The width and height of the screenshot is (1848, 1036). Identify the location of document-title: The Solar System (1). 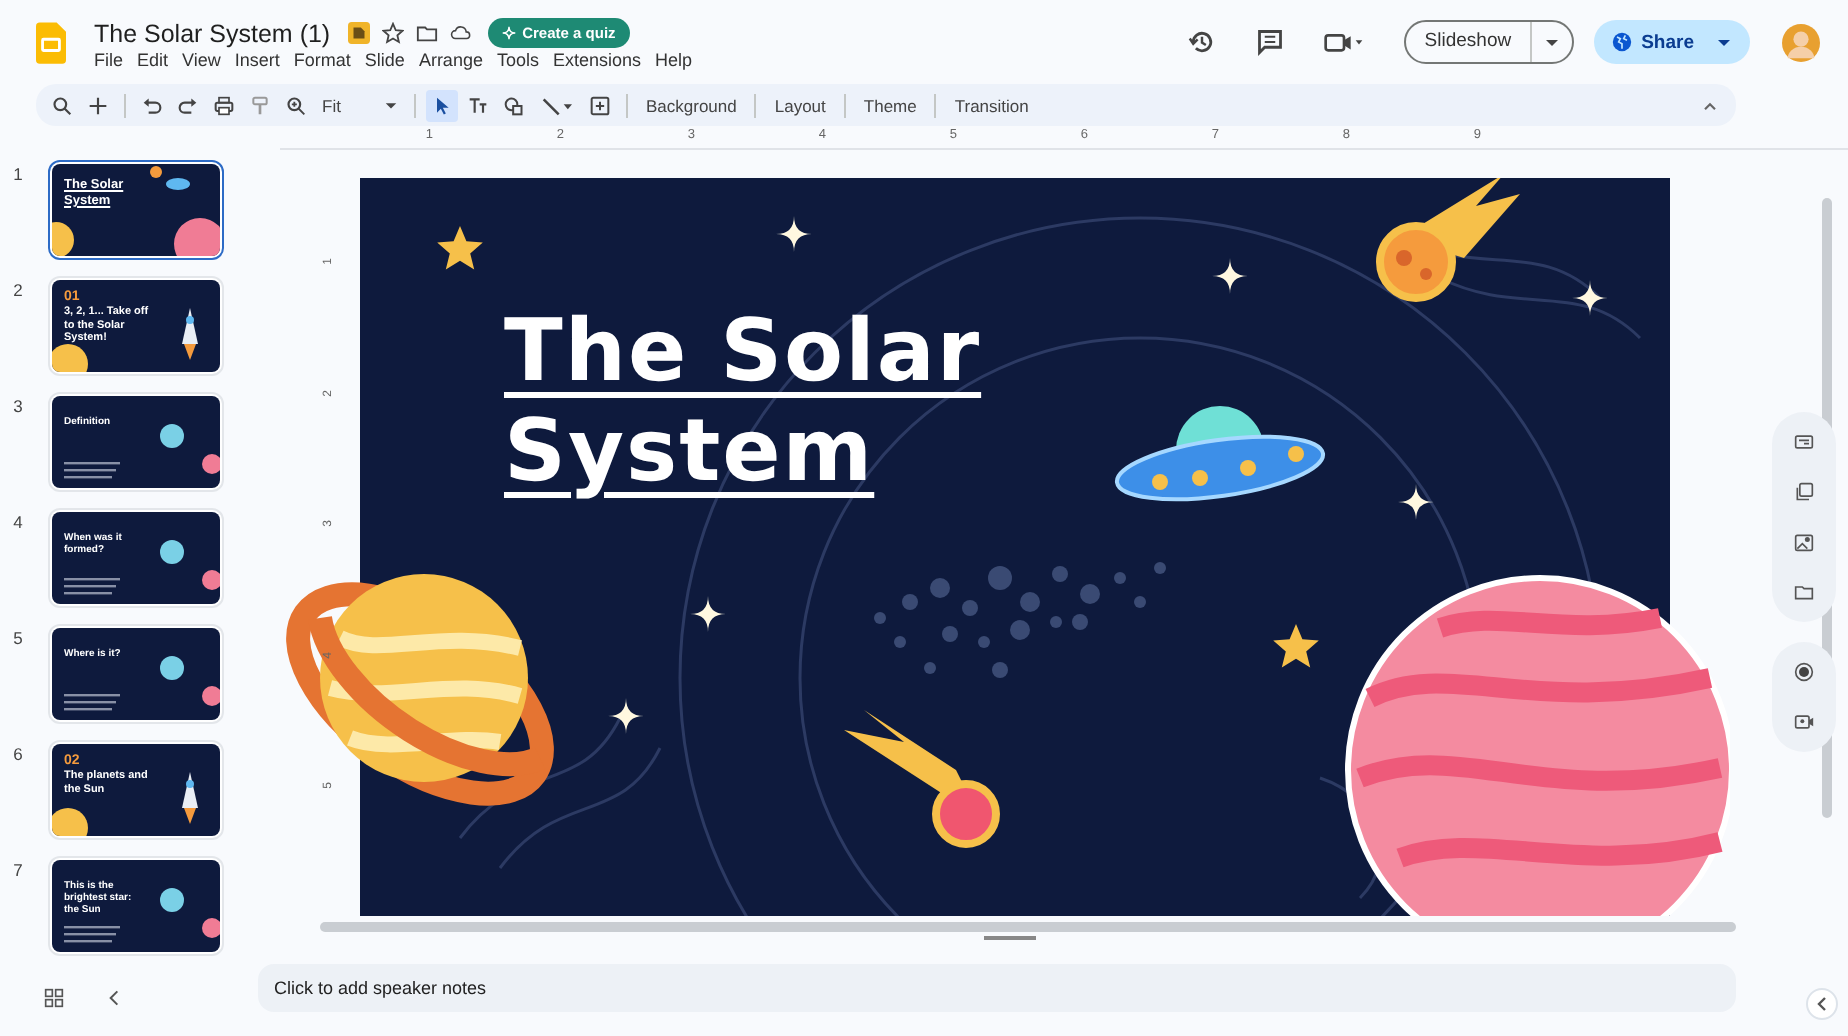
(212, 33).